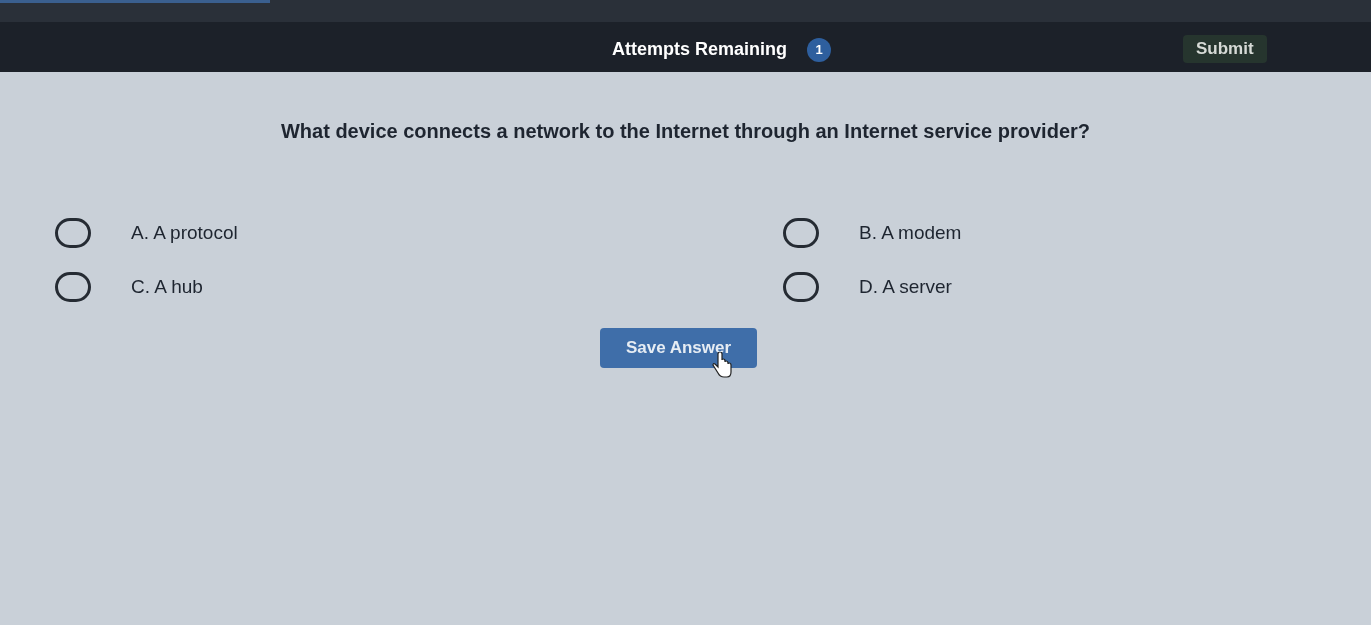  Describe the element at coordinates (184, 232) in the screenshot. I see `option-label: A. A protocol` at that location.